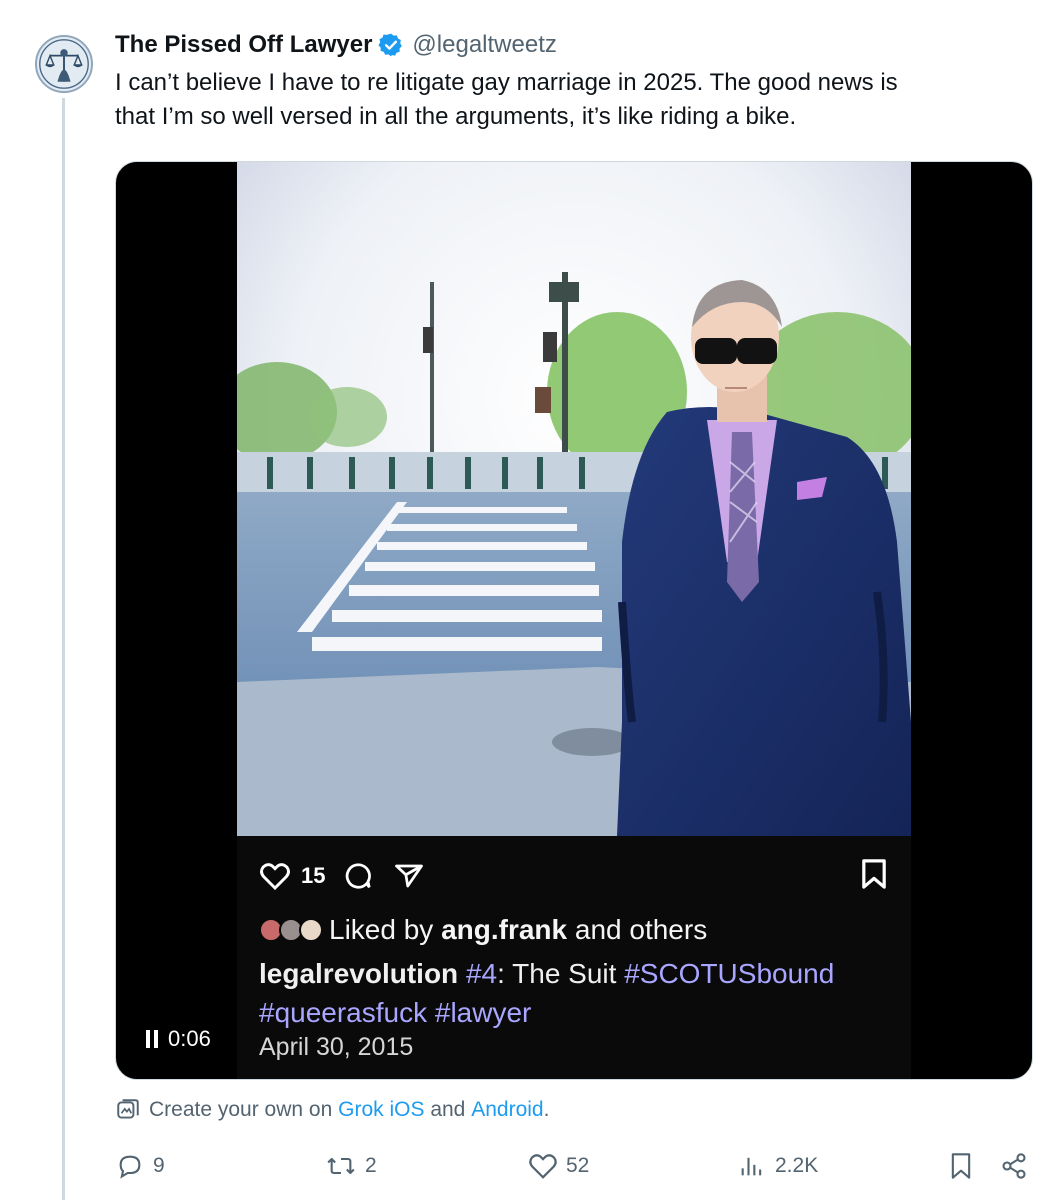 The height and width of the screenshot is (1200, 1064). Describe the element at coordinates (558, 1166) in the screenshot. I see `like-button: 52` at that location.